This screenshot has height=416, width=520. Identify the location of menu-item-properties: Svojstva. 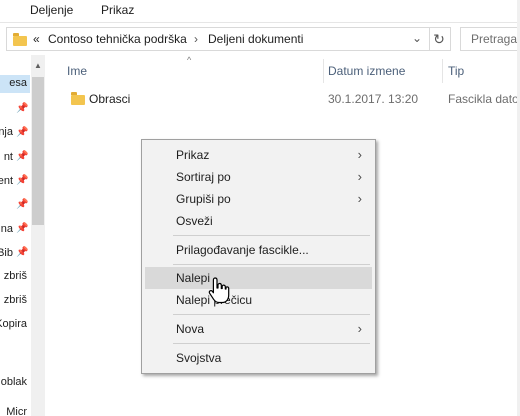
(258, 358).